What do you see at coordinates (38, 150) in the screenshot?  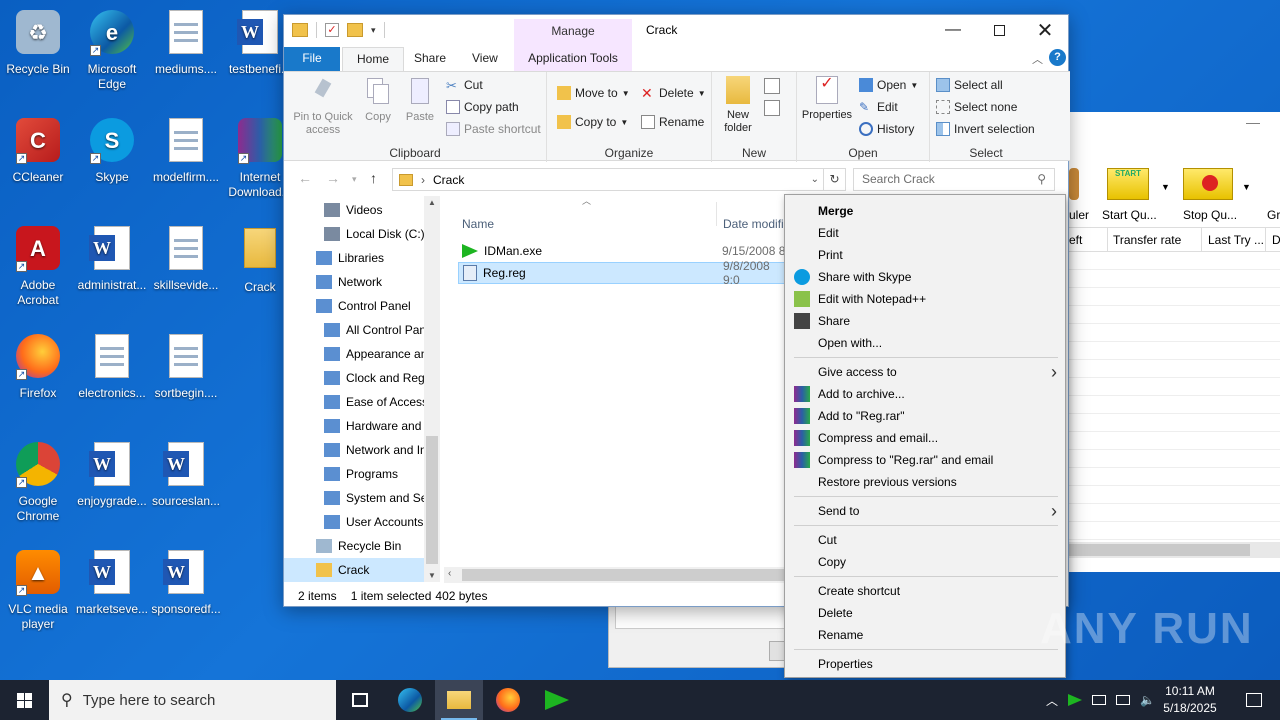 I see `desktop-icon-ccleaner: C ↗ CCleaner` at bounding box center [38, 150].